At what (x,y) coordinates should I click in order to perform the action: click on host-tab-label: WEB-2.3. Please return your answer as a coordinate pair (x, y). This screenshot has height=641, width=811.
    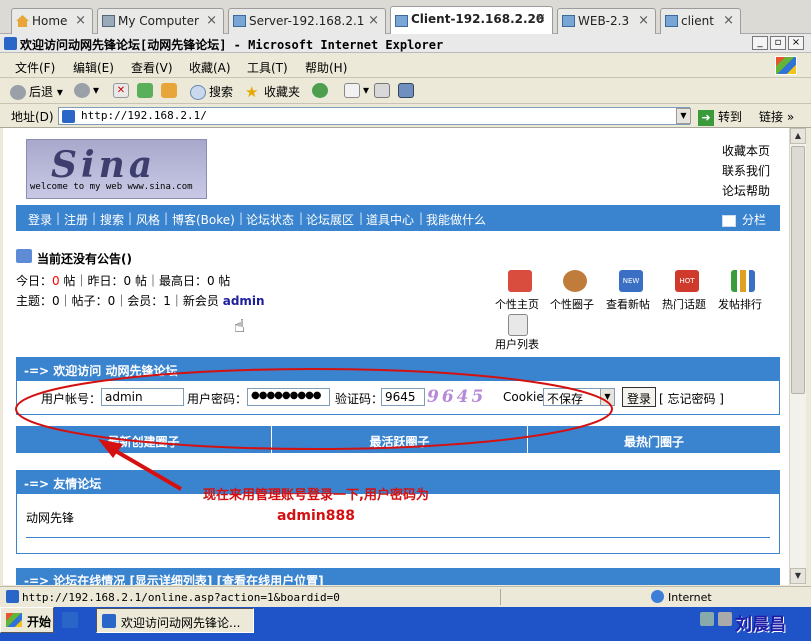
    Looking at the image, I should click on (604, 21).